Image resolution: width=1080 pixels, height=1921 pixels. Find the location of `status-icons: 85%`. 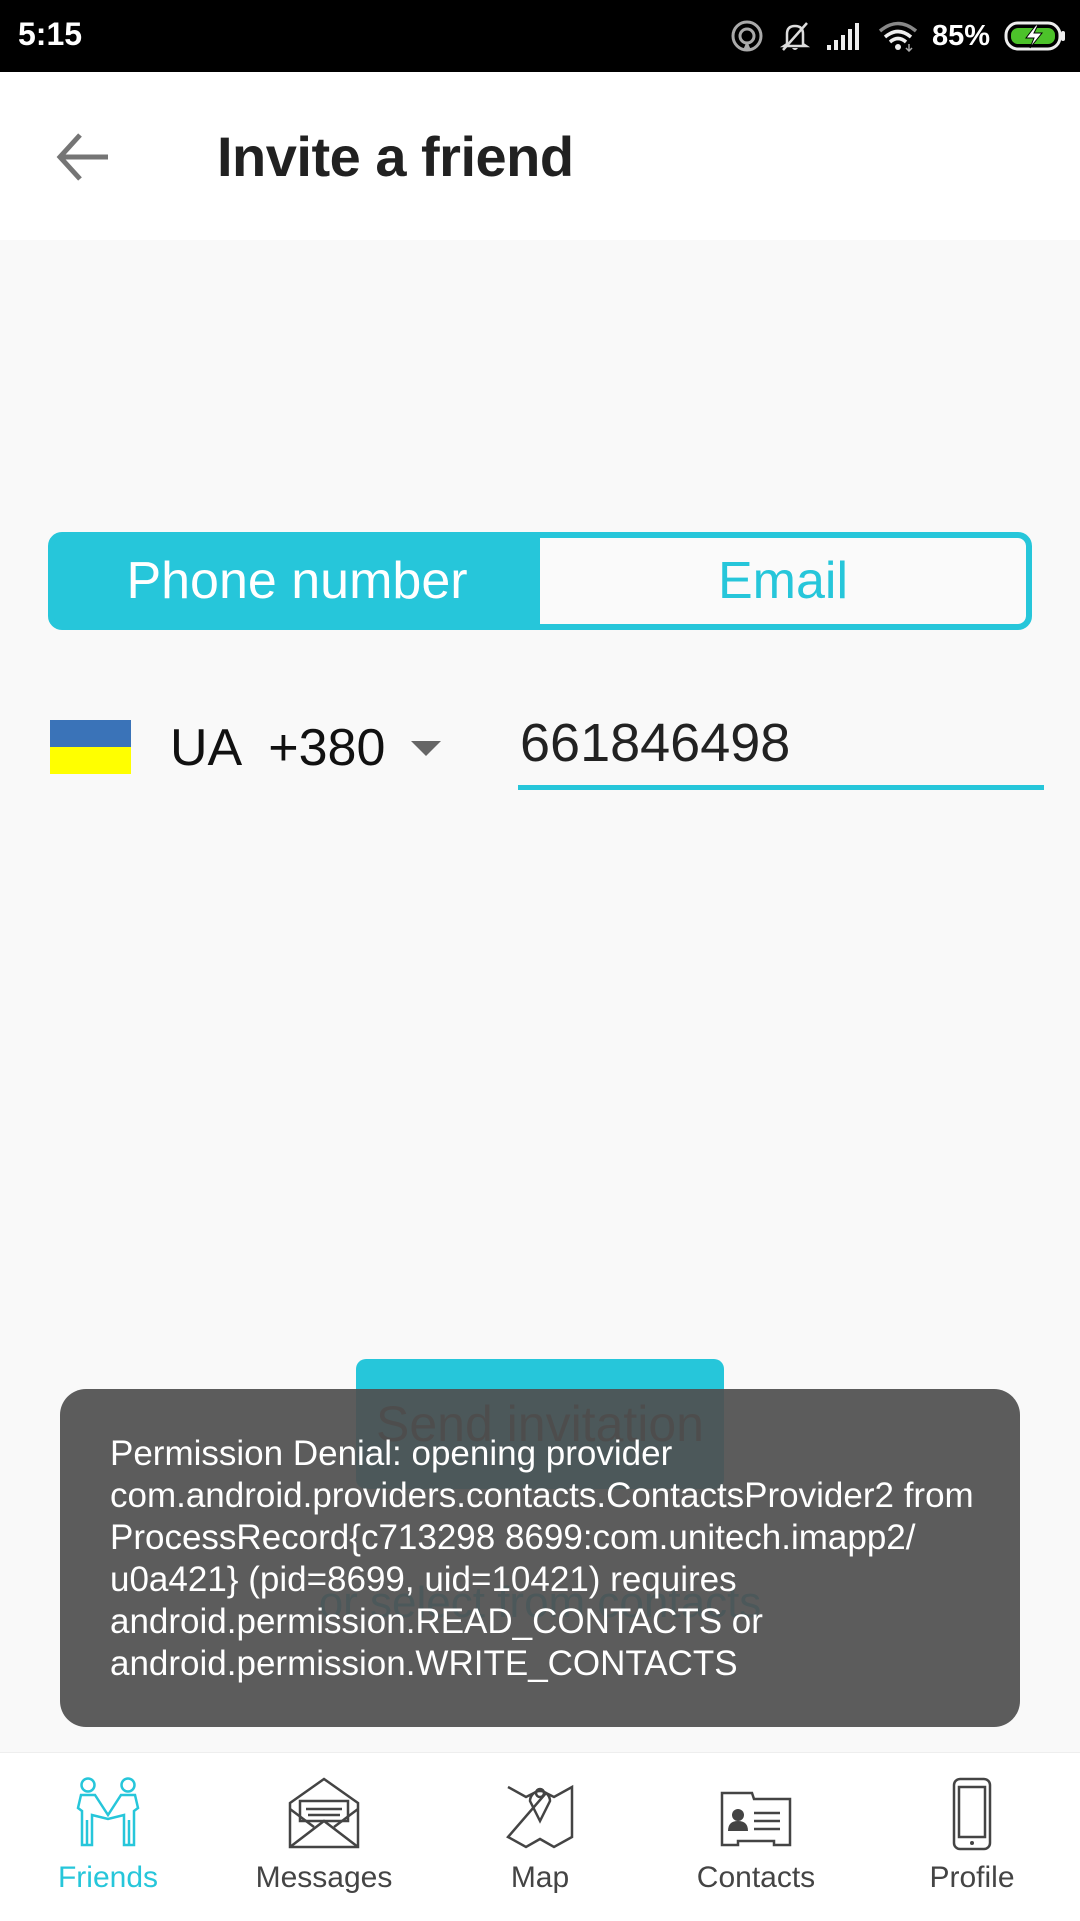

status-icons: 85% is located at coordinates (898, 36).